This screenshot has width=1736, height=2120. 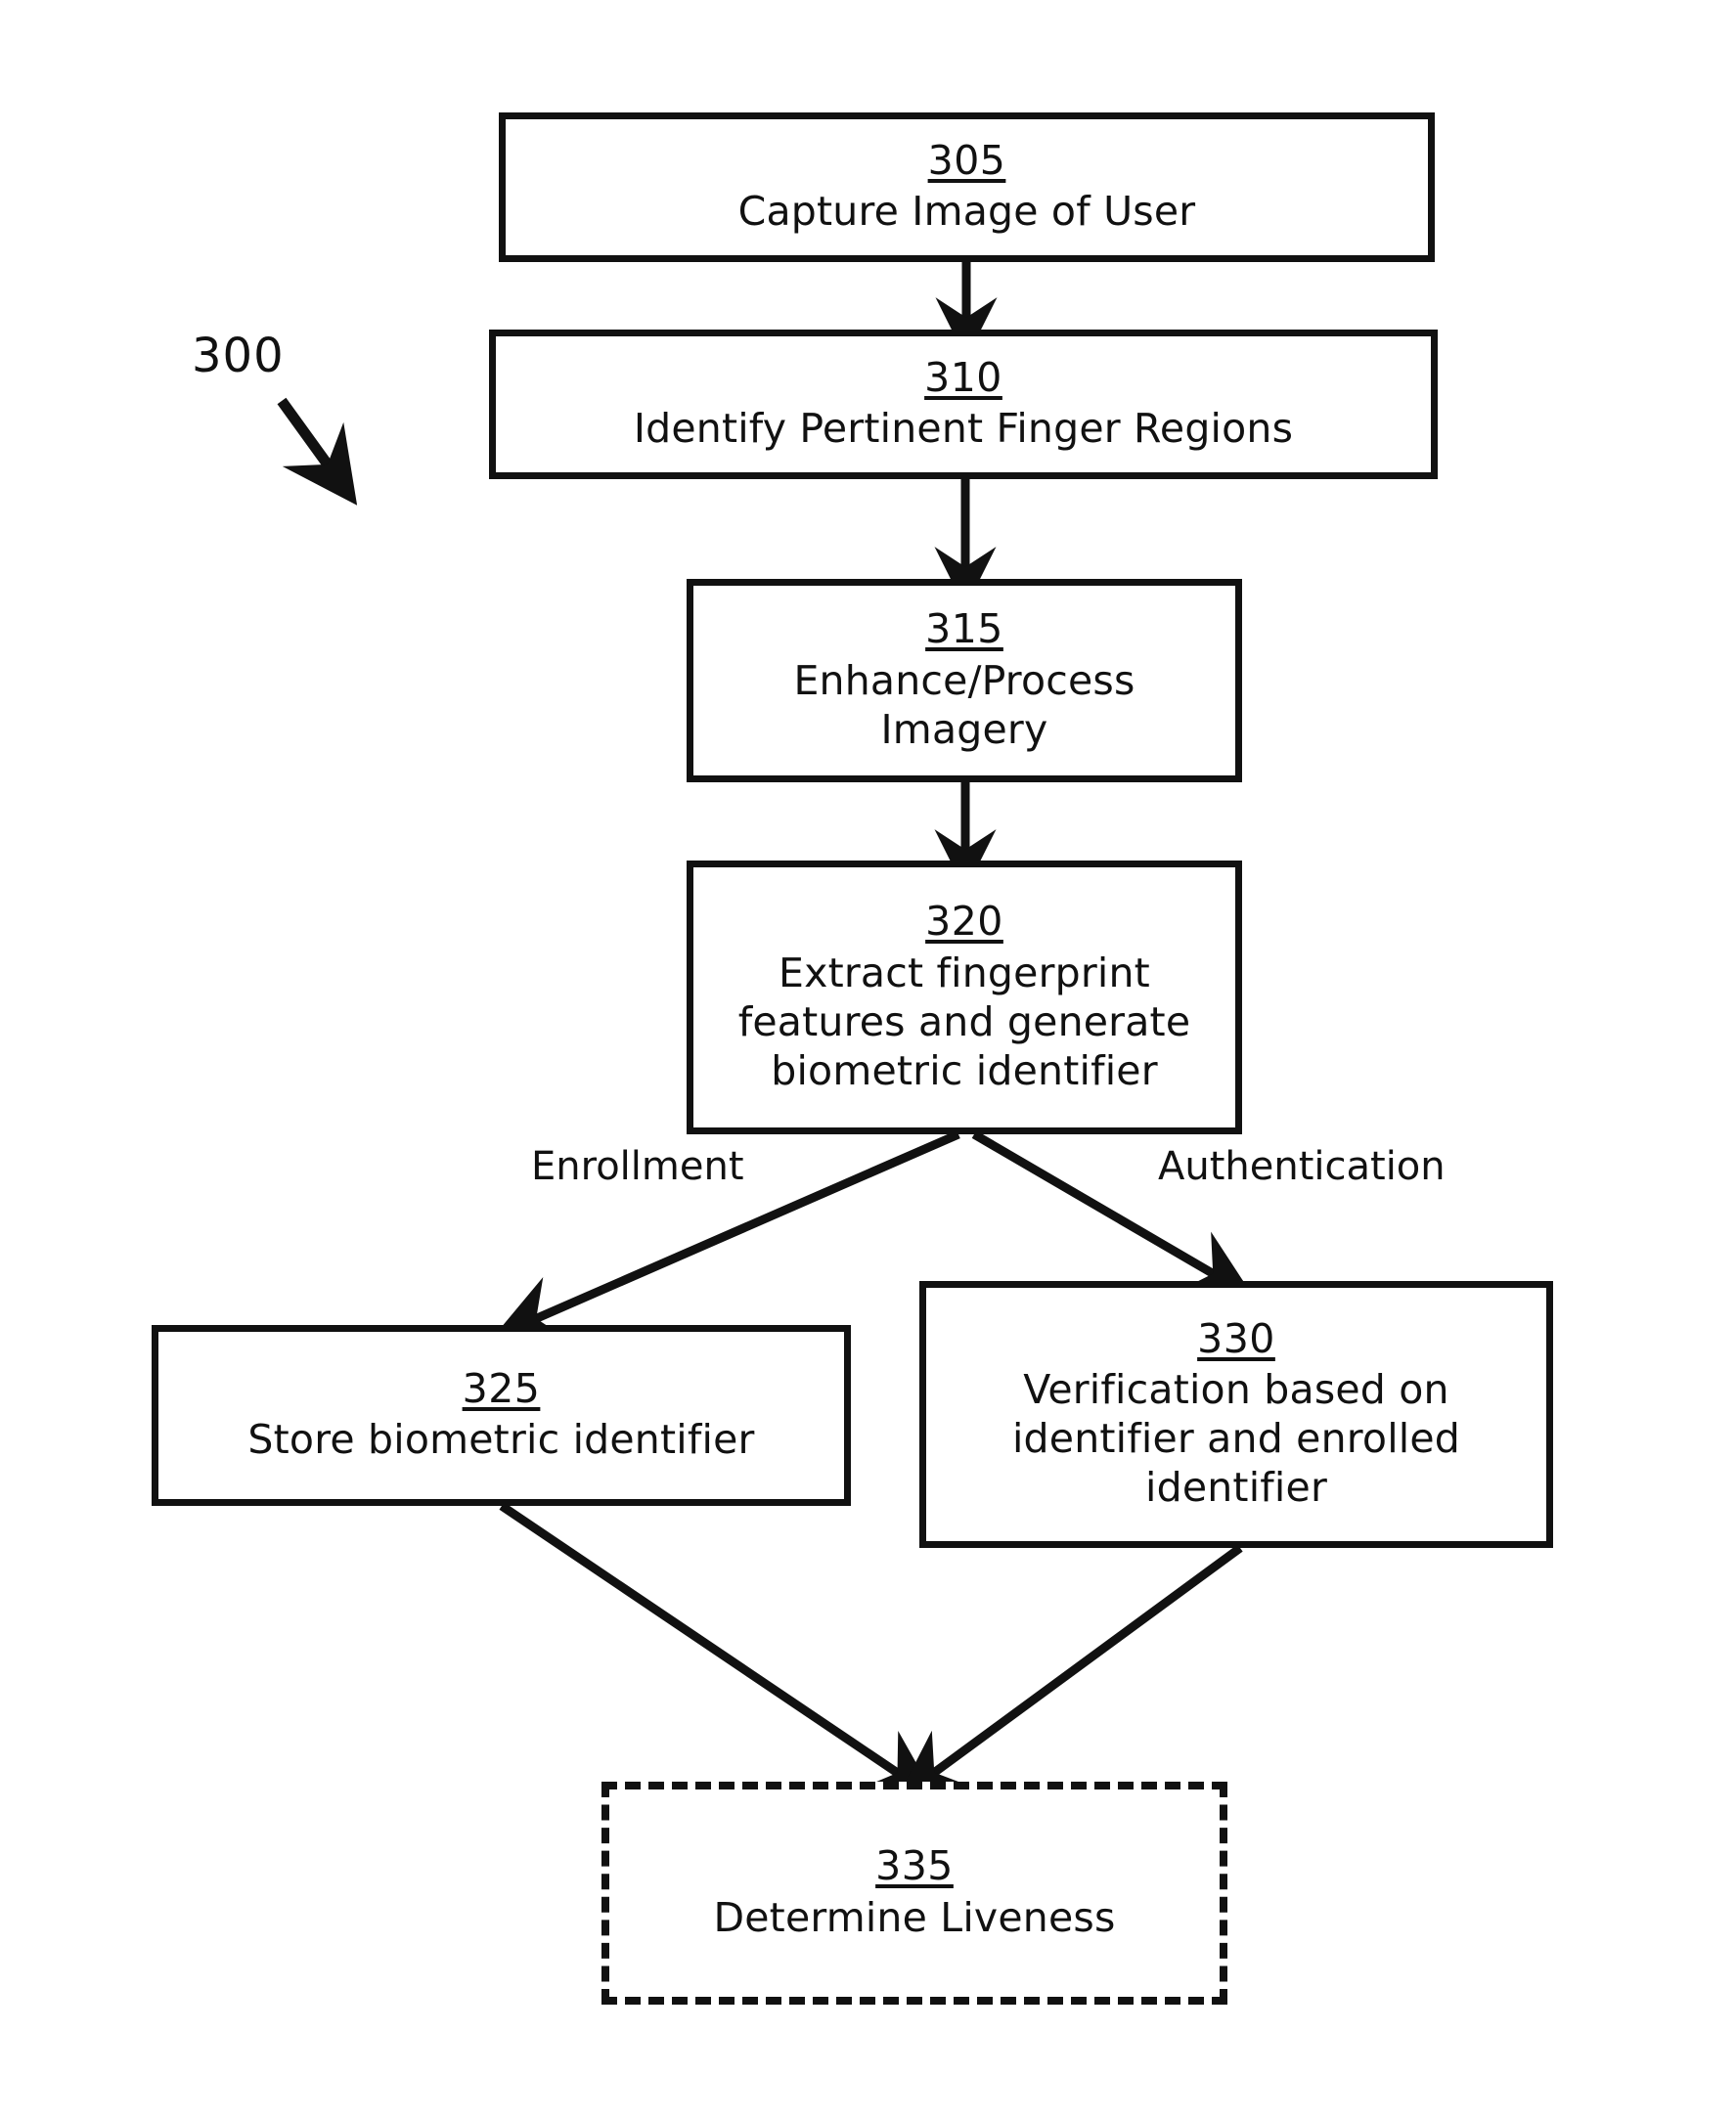 I want to click on branch-label-enrollment: Enrollment, so click(x=638, y=1166).